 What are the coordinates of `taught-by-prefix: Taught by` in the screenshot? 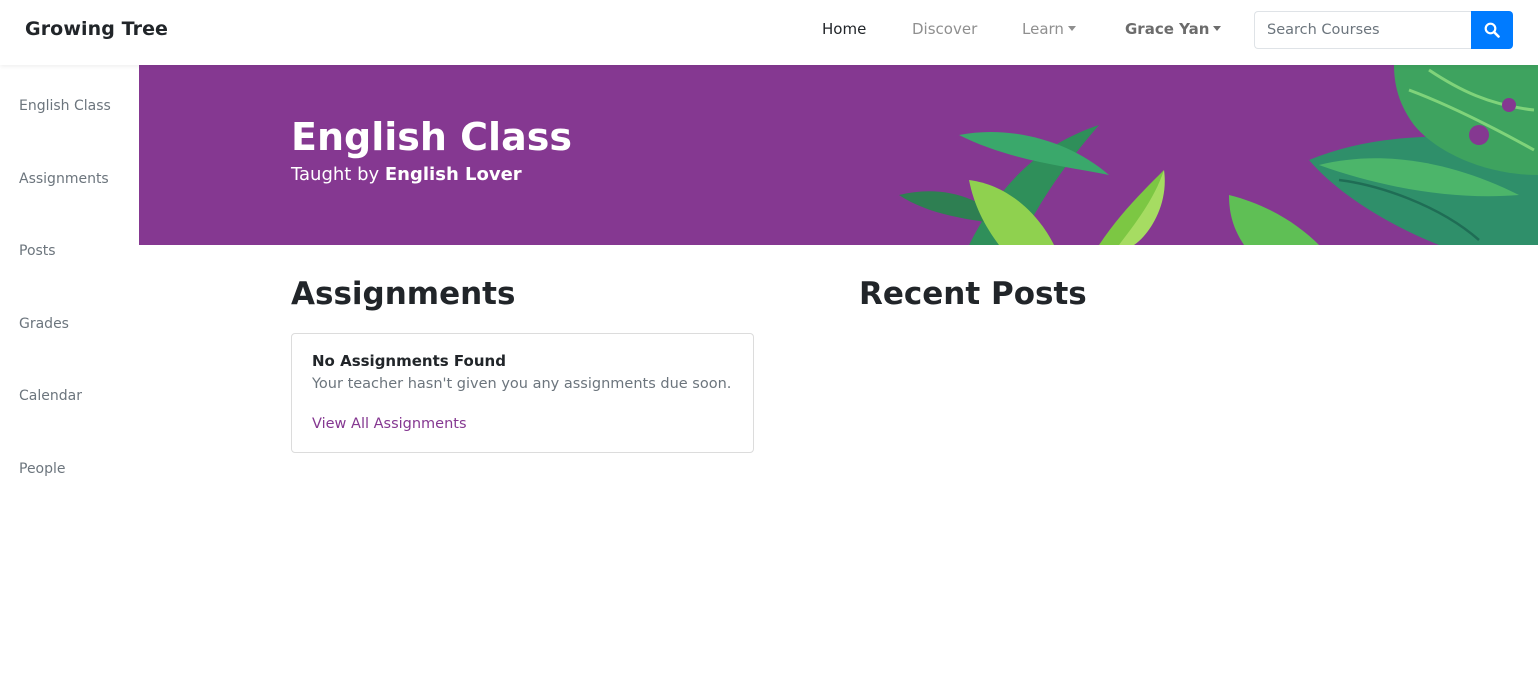 It's located at (335, 174).